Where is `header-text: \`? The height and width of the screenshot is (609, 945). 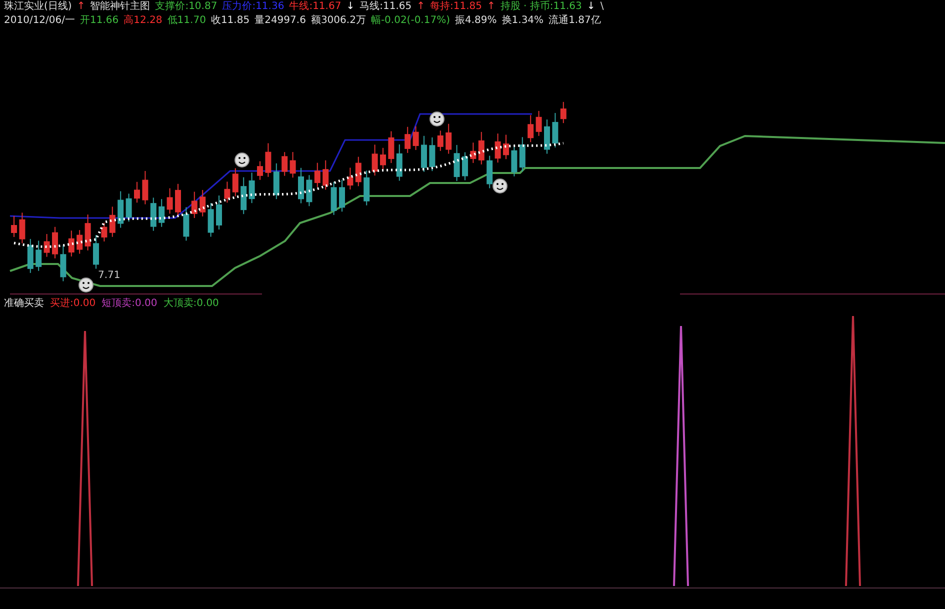 header-text: \ is located at coordinates (602, 7).